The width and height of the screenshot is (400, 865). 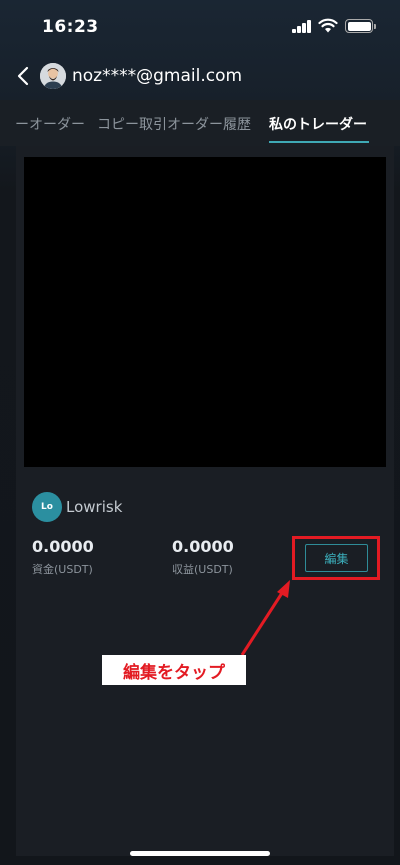 I want to click on wifi-icon, so click(x=328, y=25).